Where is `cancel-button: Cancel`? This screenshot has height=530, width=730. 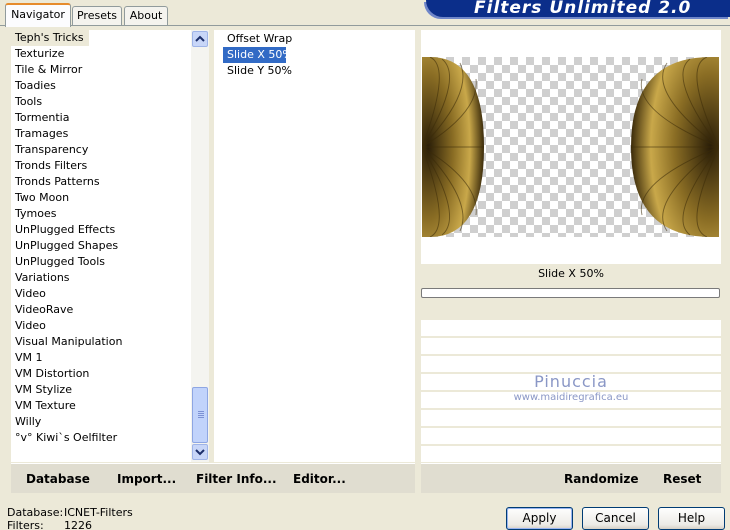
cancel-button: Cancel is located at coordinates (615, 518).